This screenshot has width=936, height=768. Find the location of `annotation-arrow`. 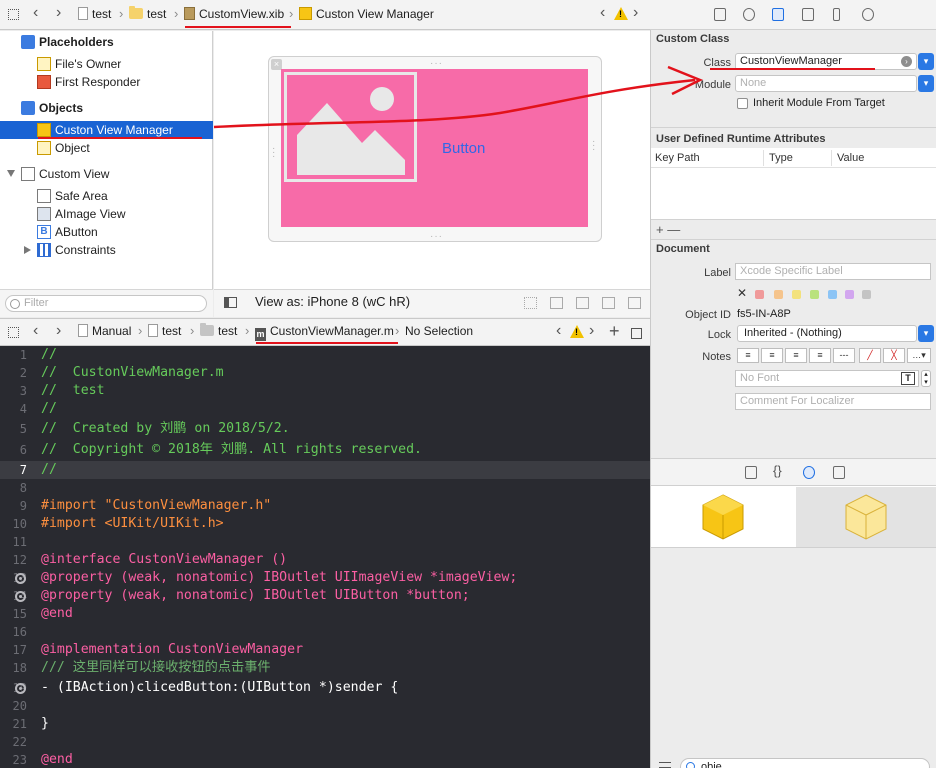

annotation-arrow is located at coordinates (458, 97).